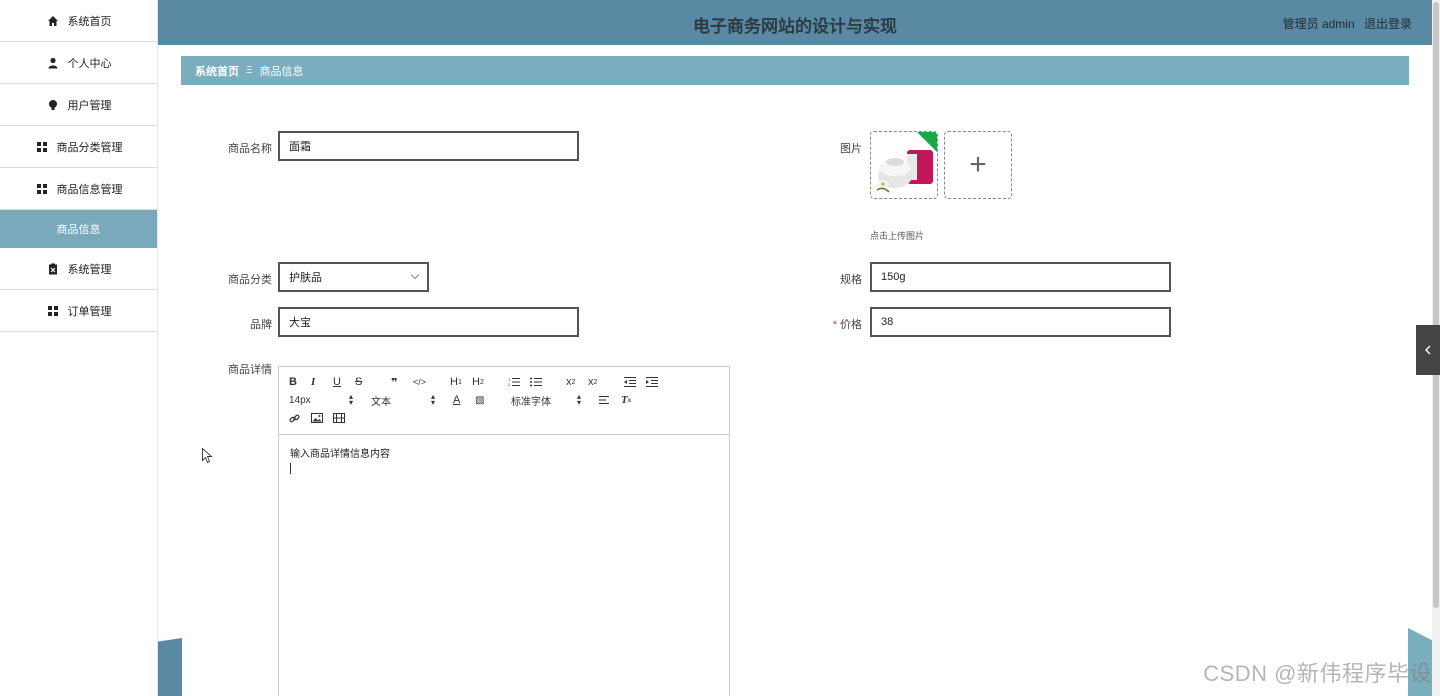 This screenshot has width=1440, height=696. Describe the element at coordinates (290, 468) in the screenshot. I see `text-caret` at that location.